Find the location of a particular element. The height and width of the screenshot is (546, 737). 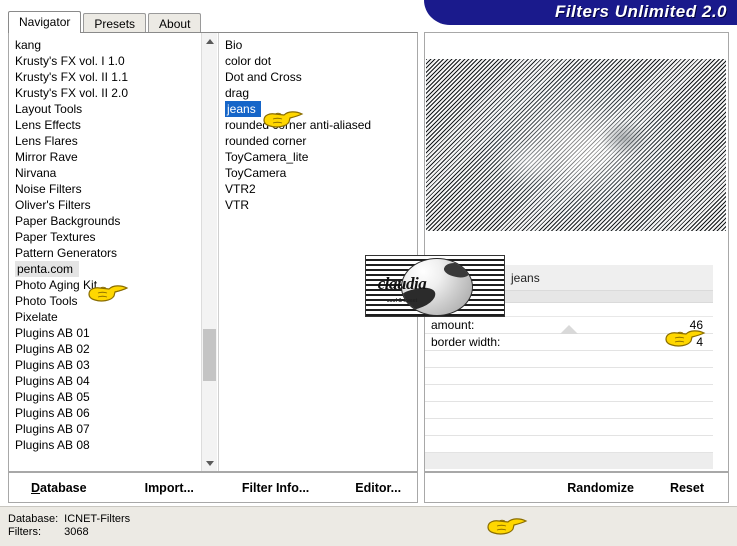

list-item: Plugins AB 01 is located at coordinates (113, 333).